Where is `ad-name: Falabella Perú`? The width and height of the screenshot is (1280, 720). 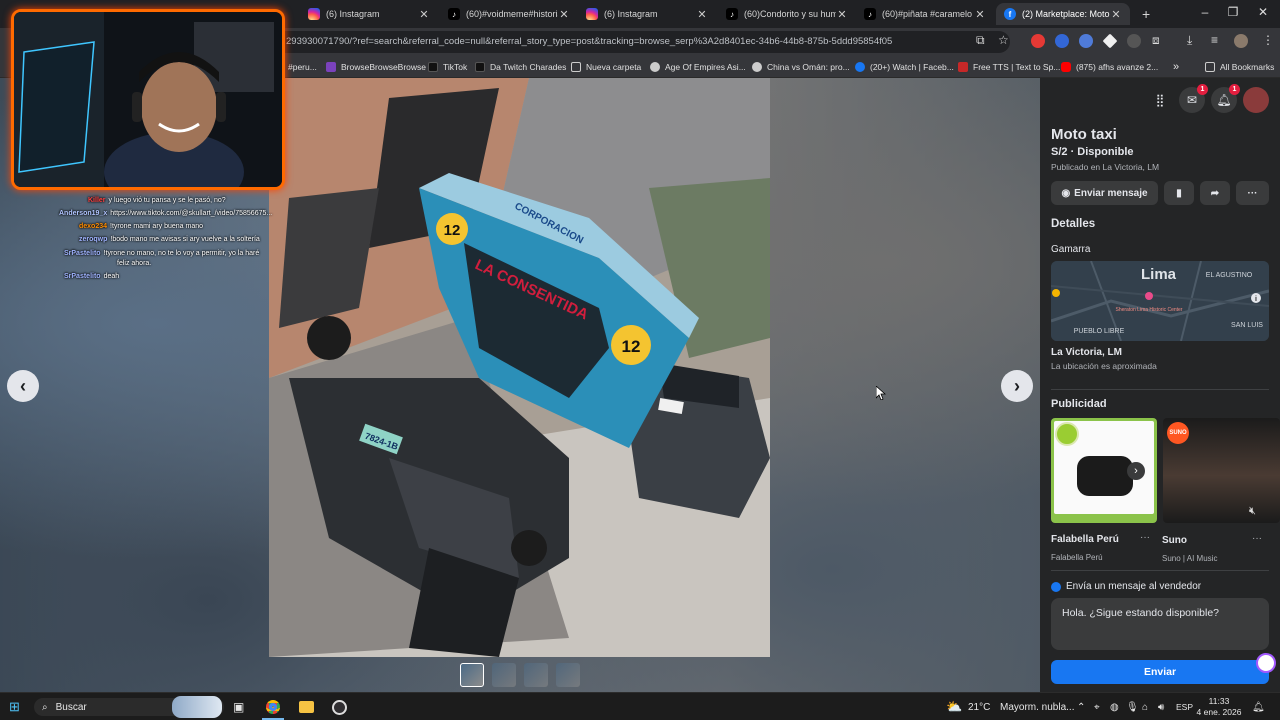 ad-name: Falabella Perú is located at coordinates (1085, 539).